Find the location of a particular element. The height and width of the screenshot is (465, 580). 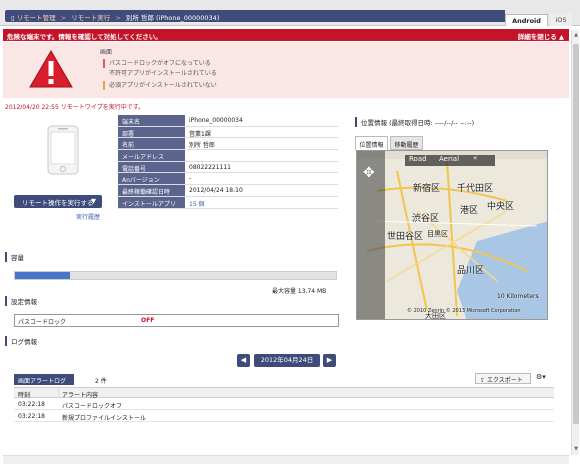

setting-passcode-row: パスコードロック OFF is located at coordinates (176, 320).